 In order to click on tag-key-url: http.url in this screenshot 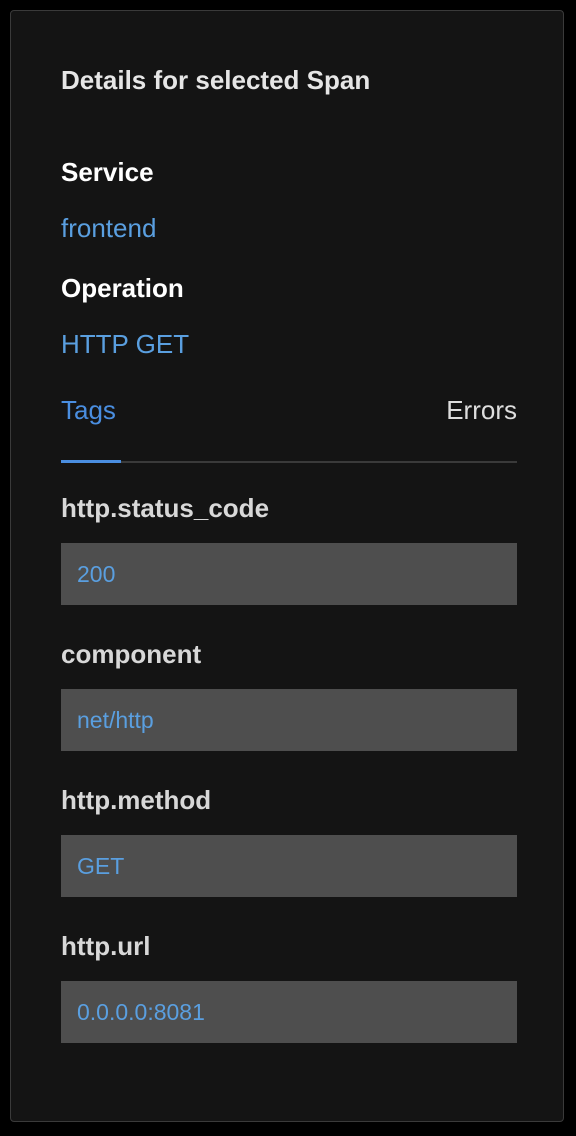, I will do `click(106, 946)`.